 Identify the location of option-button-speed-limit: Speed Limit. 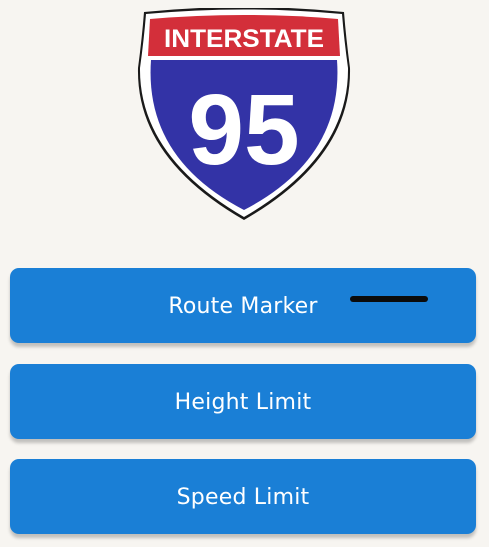
(243, 496).